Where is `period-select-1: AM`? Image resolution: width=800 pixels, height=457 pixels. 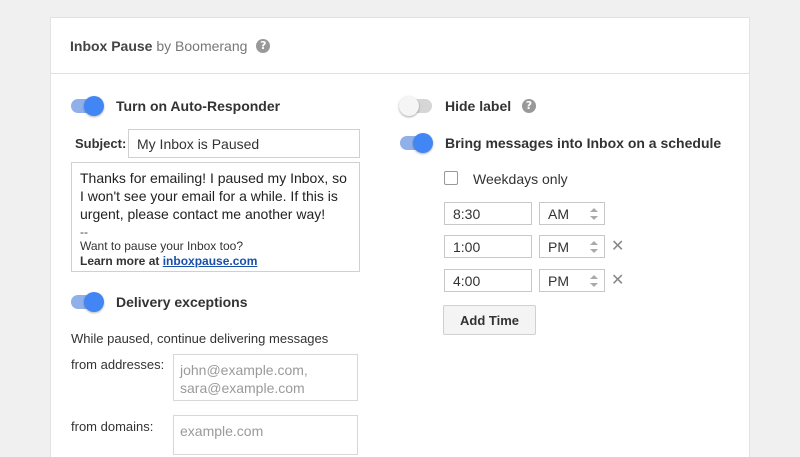 period-select-1: AM is located at coordinates (572, 213).